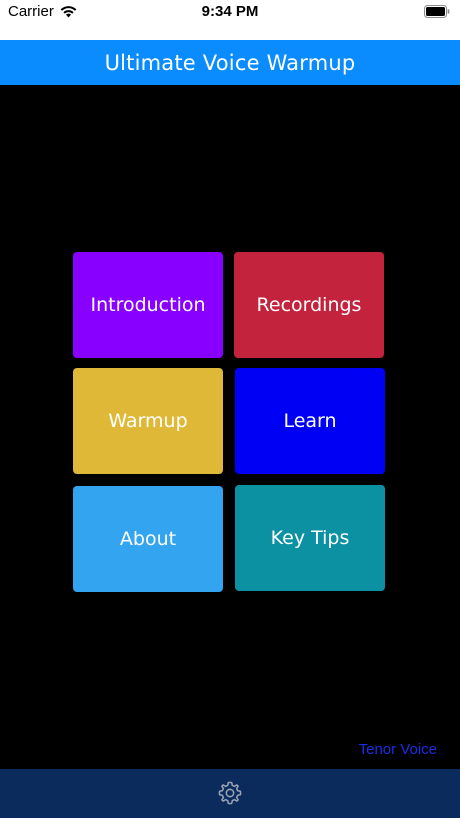 This screenshot has width=460, height=818. What do you see at coordinates (230, 11) in the screenshot?
I see `status-time: 9:34 PM` at bounding box center [230, 11].